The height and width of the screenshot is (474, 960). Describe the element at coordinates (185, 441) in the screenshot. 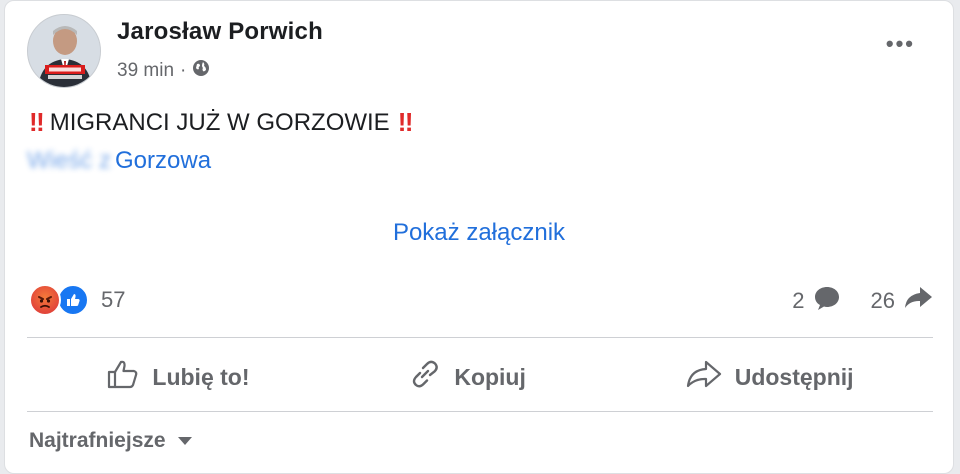

I see `caret-down-icon` at that location.